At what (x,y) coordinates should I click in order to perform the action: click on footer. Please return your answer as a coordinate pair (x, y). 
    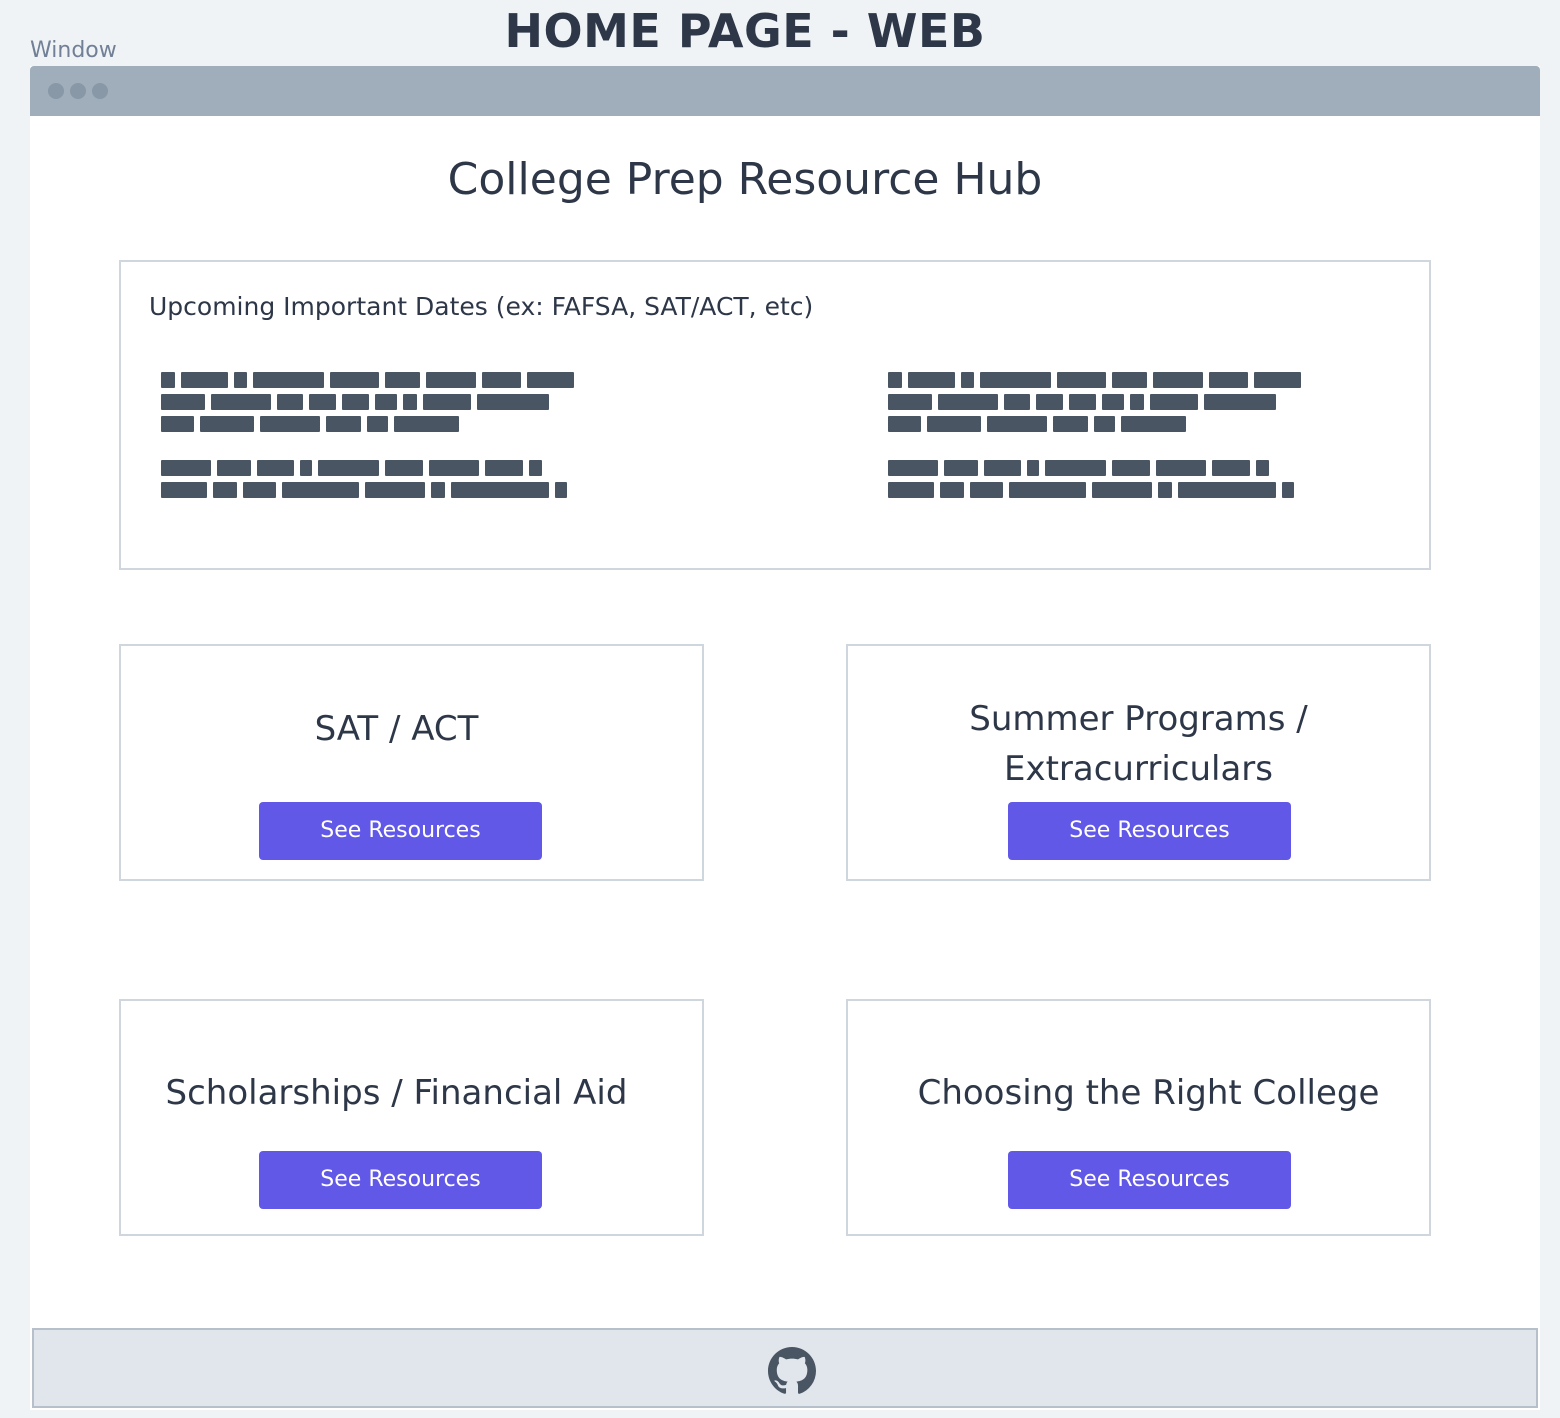
    Looking at the image, I should click on (785, 1368).